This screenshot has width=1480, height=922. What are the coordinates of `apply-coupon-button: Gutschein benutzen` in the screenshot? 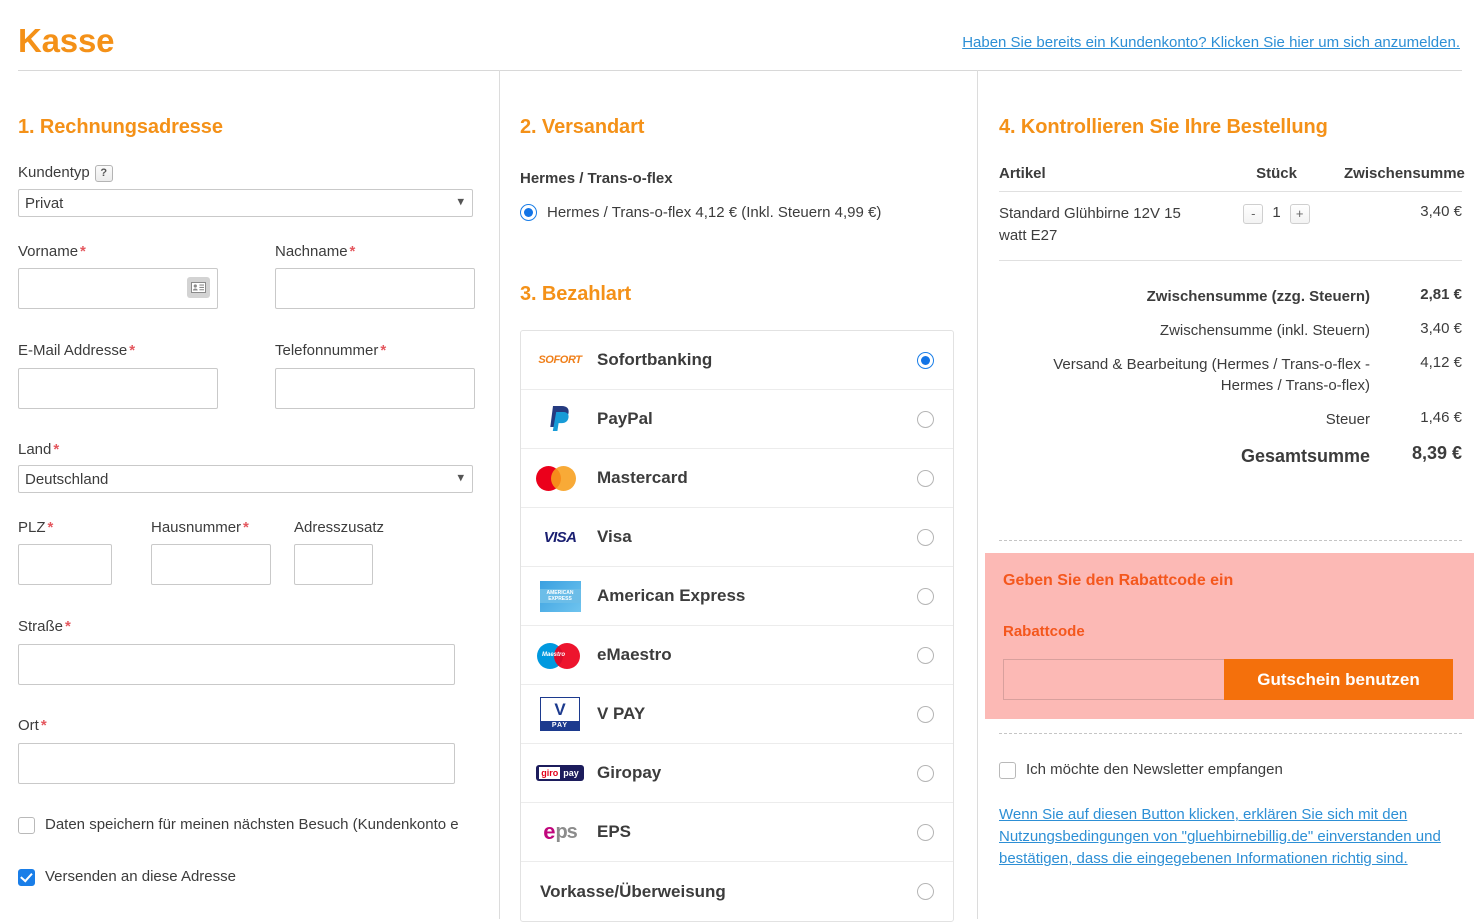 It's located at (1338, 679).